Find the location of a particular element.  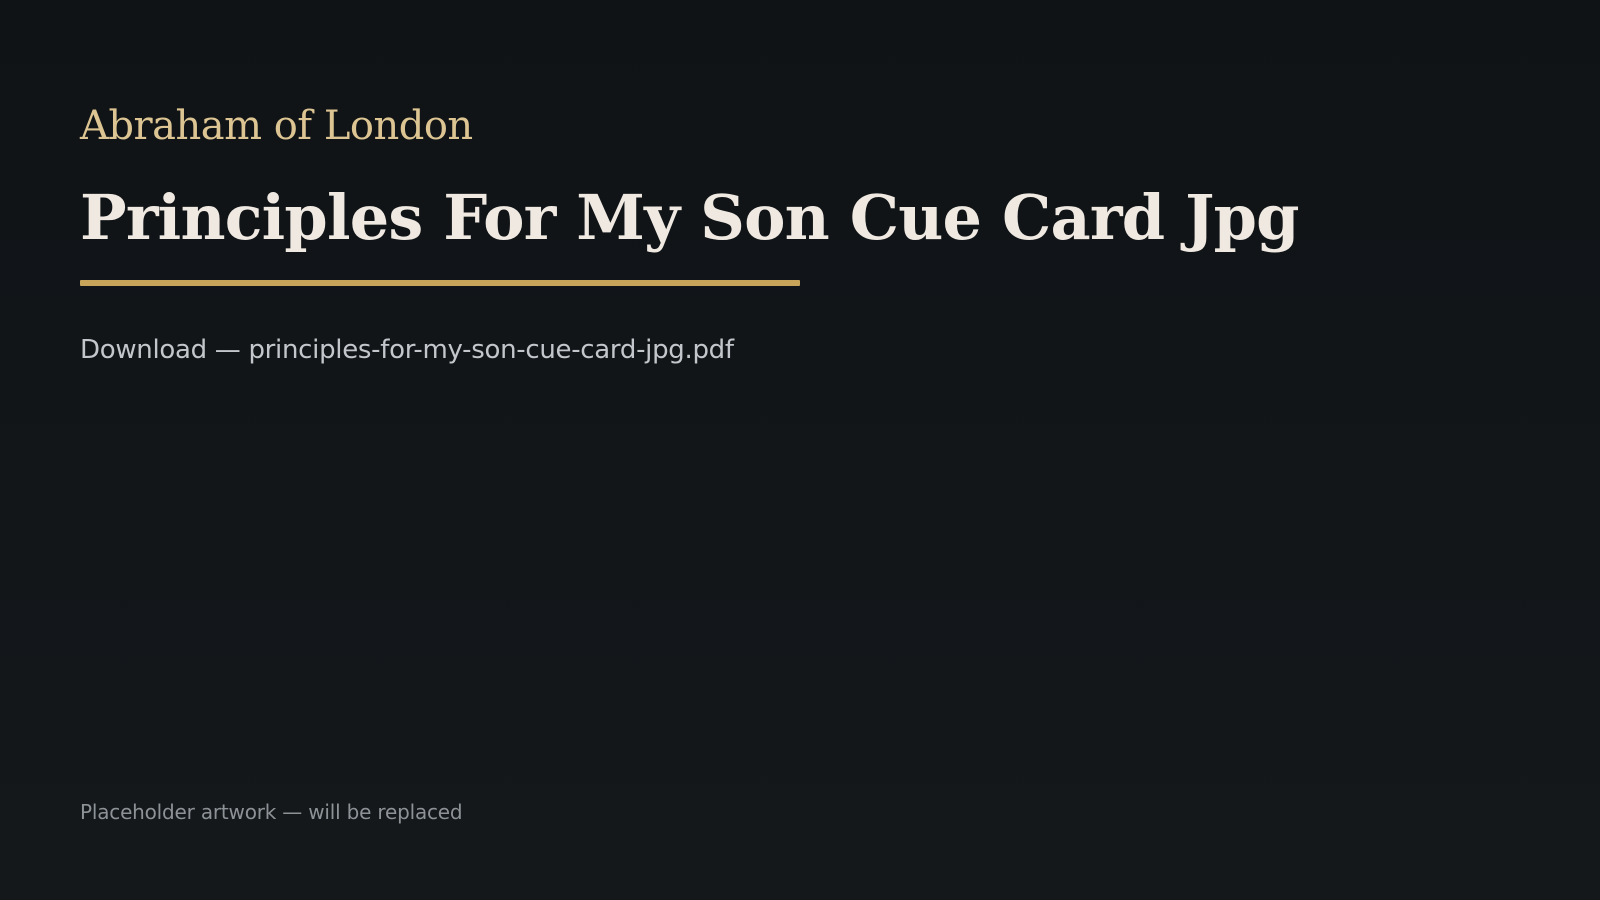

accent-divider is located at coordinates (440, 283).